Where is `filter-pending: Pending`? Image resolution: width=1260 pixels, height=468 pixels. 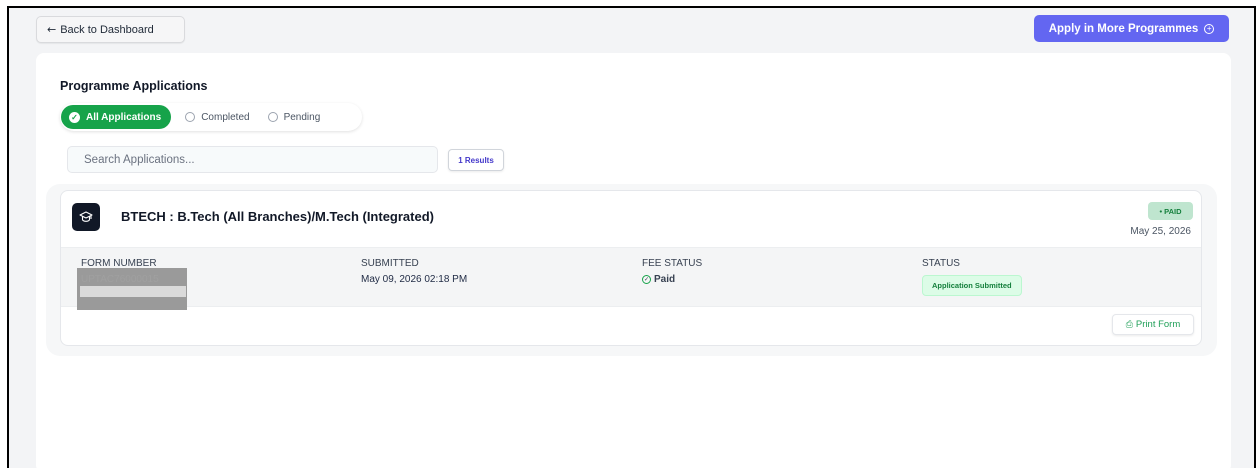
filter-pending: Pending is located at coordinates (294, 117).